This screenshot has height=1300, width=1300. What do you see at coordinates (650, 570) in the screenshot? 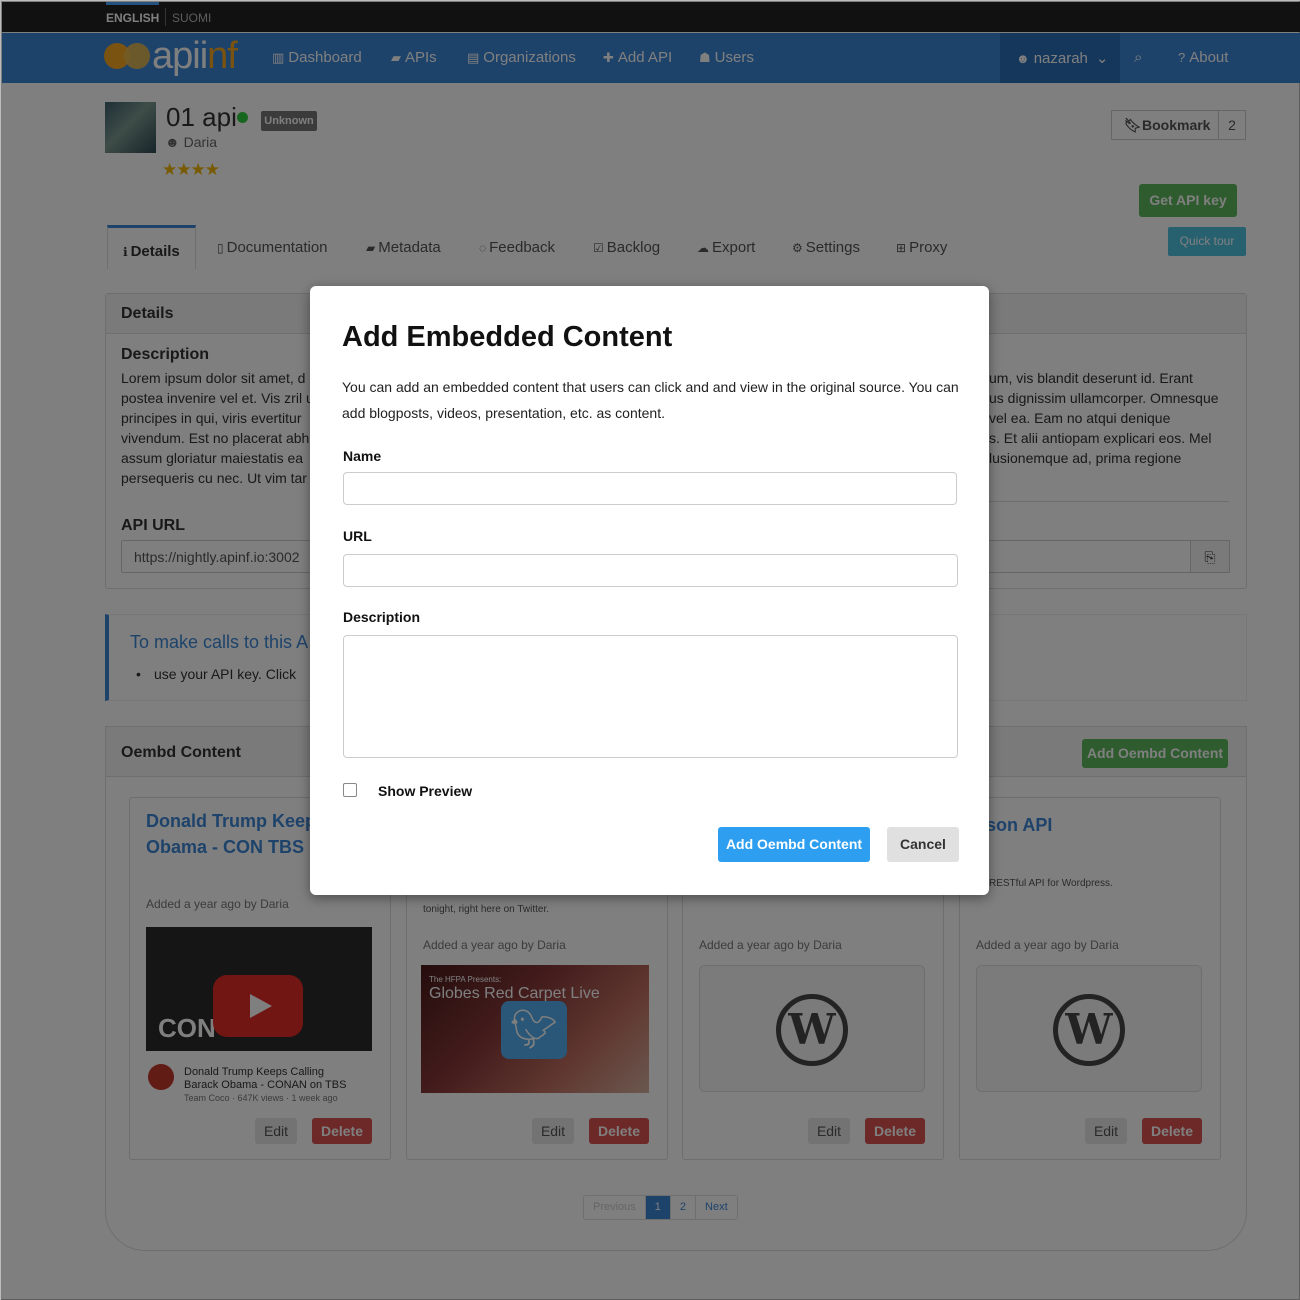
I see `url-field` at bounding box center [650, 570].